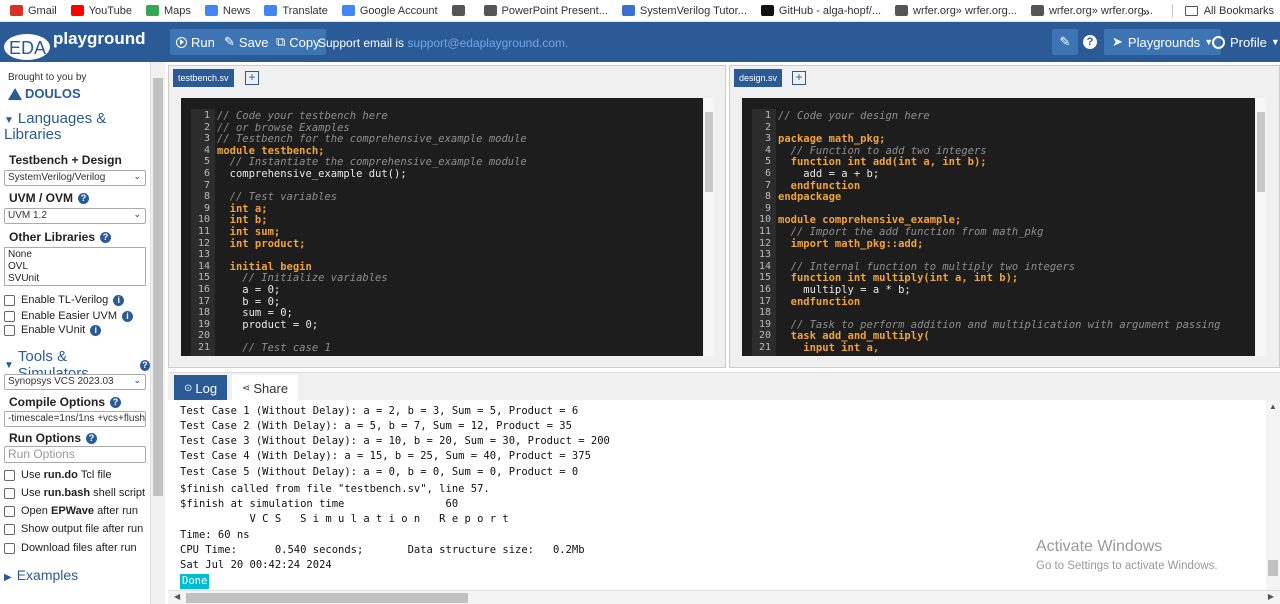  Describe the element at coordinates (70, 548) in the screenshot. I see `download-files-checkbox: Download files after run` at that location.